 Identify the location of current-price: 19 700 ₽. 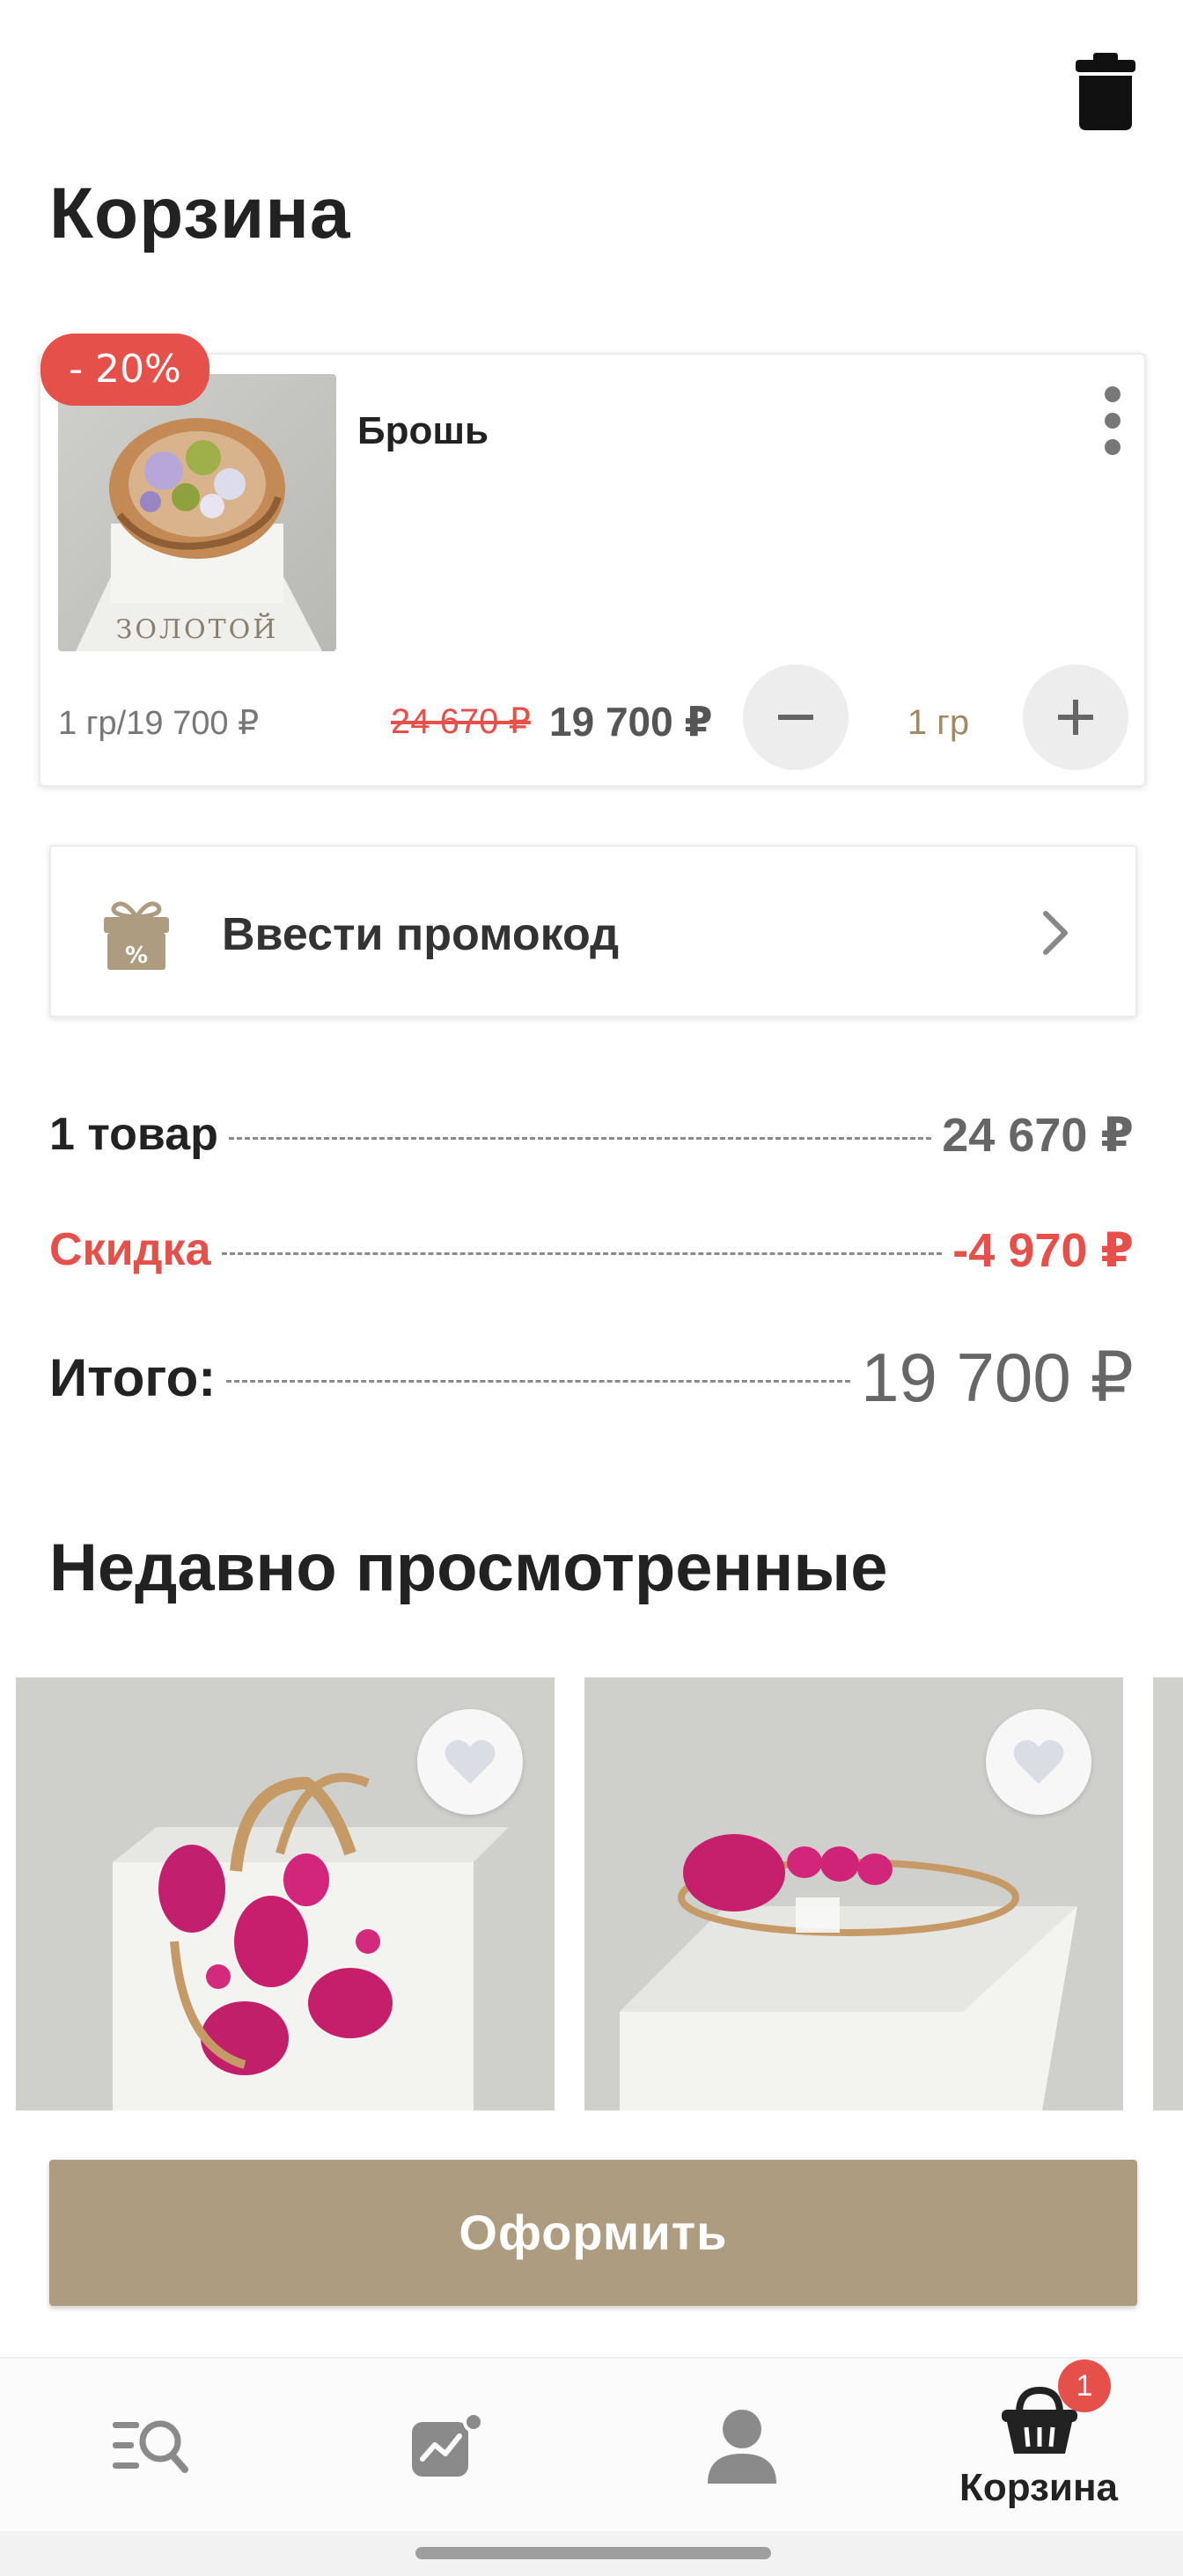
(631, 722).